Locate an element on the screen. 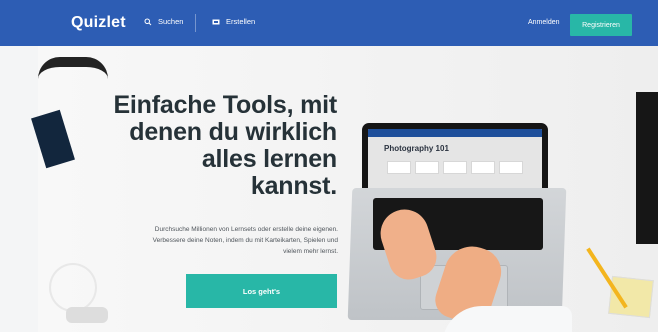 The image size is (658, 332). create-label: Erstellen is located at coordinates (241, 21).